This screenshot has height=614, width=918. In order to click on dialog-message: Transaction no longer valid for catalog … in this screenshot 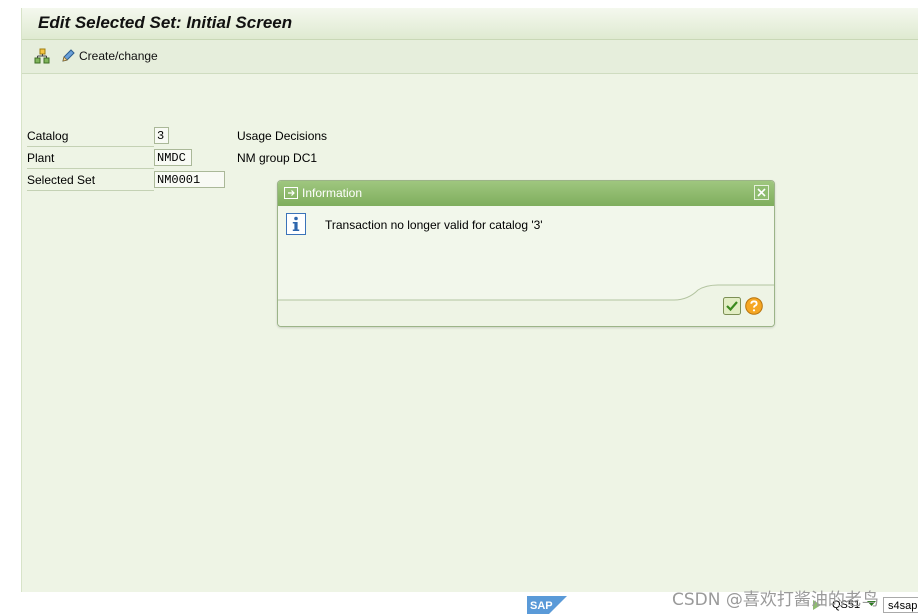, I will do `click(434, 225)`.